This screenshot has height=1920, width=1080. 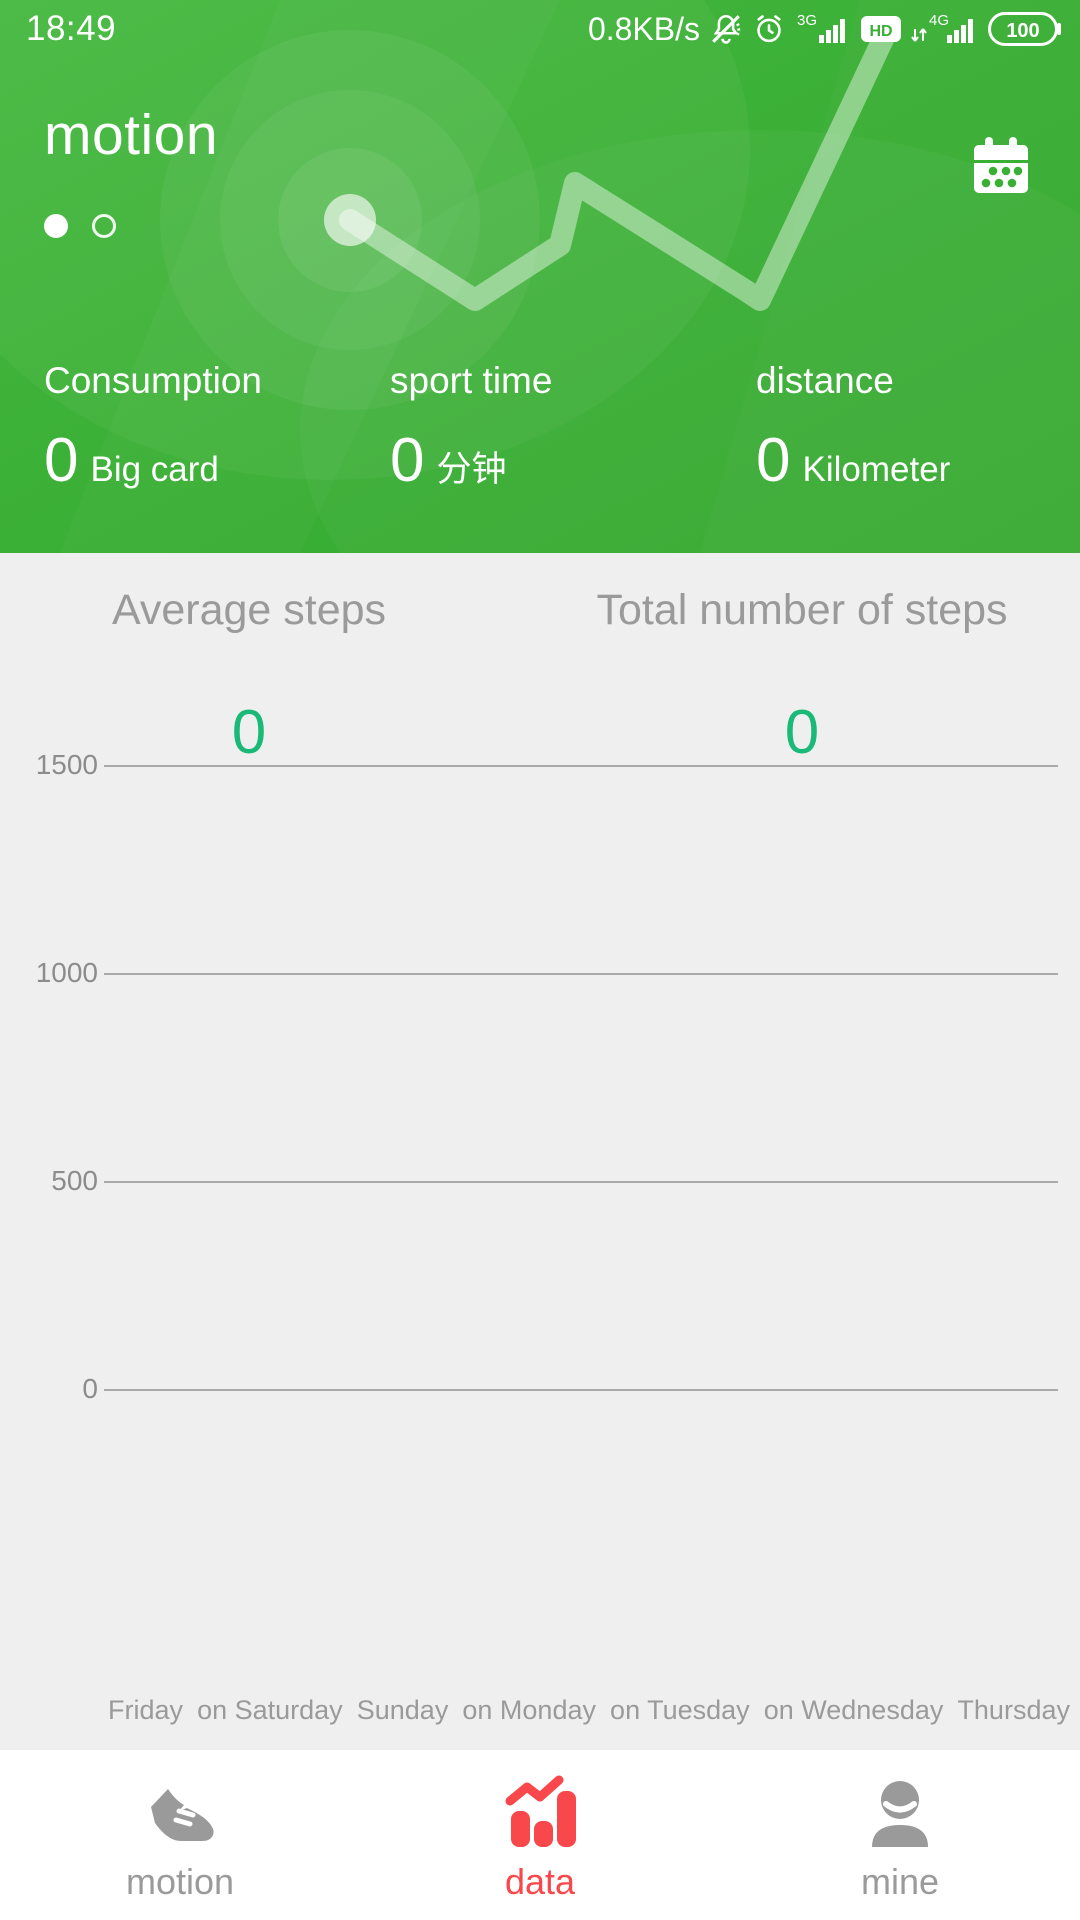 I want to click on stat-label: sport time, so click(x=471, y=380).